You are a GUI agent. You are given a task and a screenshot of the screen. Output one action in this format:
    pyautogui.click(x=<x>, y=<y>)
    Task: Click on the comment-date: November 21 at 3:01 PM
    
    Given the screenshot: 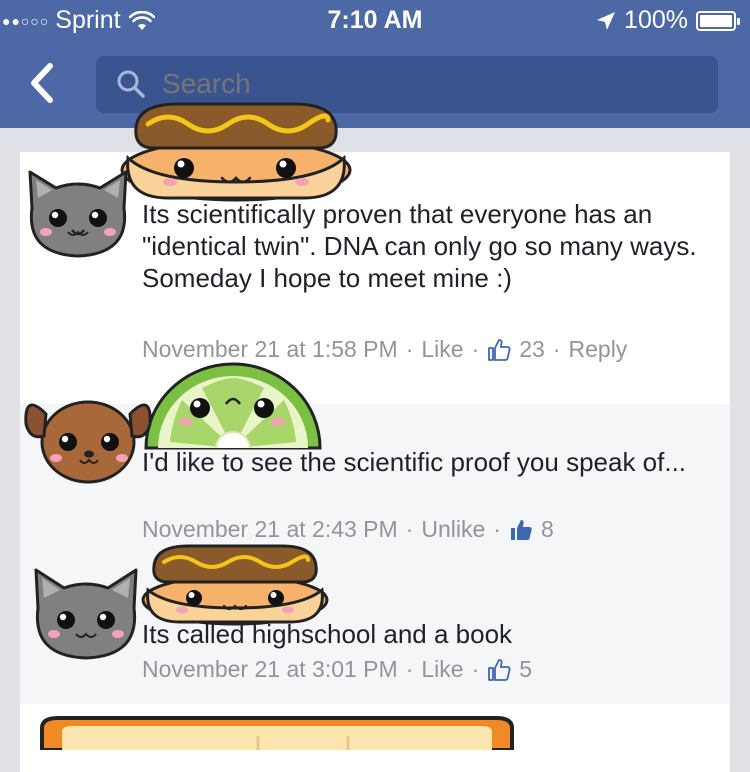 What is the action you would take?
    pyautogui.click(x=270, y=669)
    